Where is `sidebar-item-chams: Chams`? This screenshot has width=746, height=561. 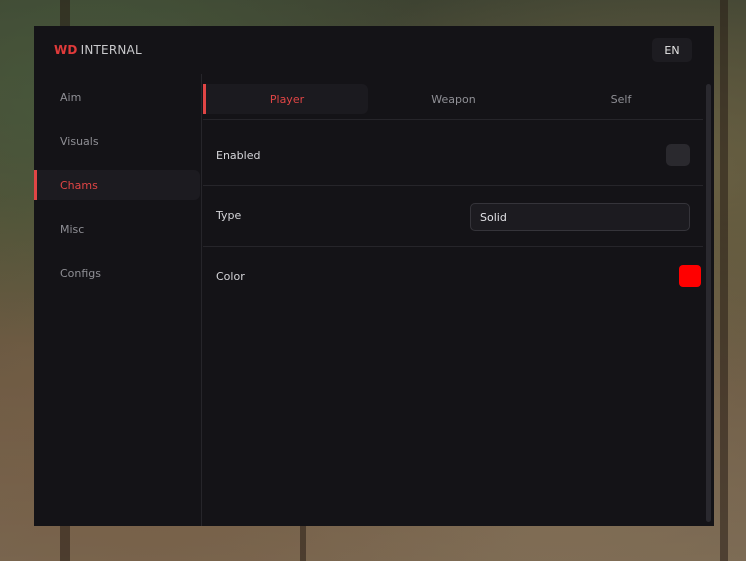
sidebar-item-chams: Chams is located at coordinates (117, 185).